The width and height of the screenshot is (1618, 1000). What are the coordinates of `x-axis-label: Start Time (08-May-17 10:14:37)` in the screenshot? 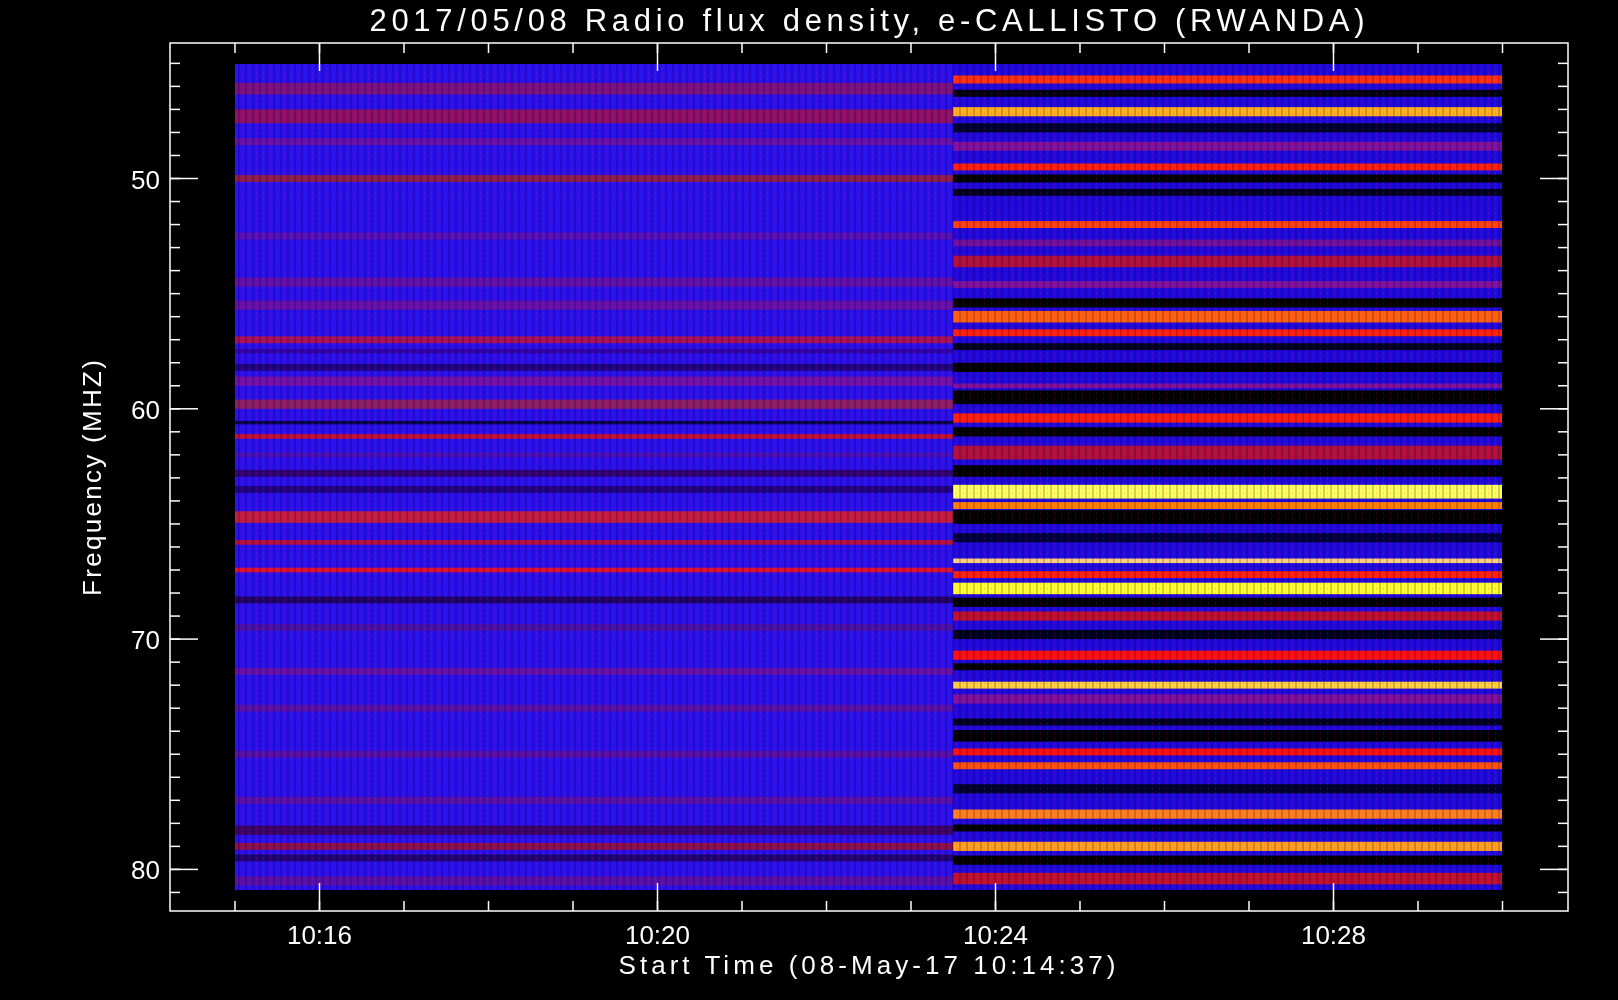 It's located at (867, 965).